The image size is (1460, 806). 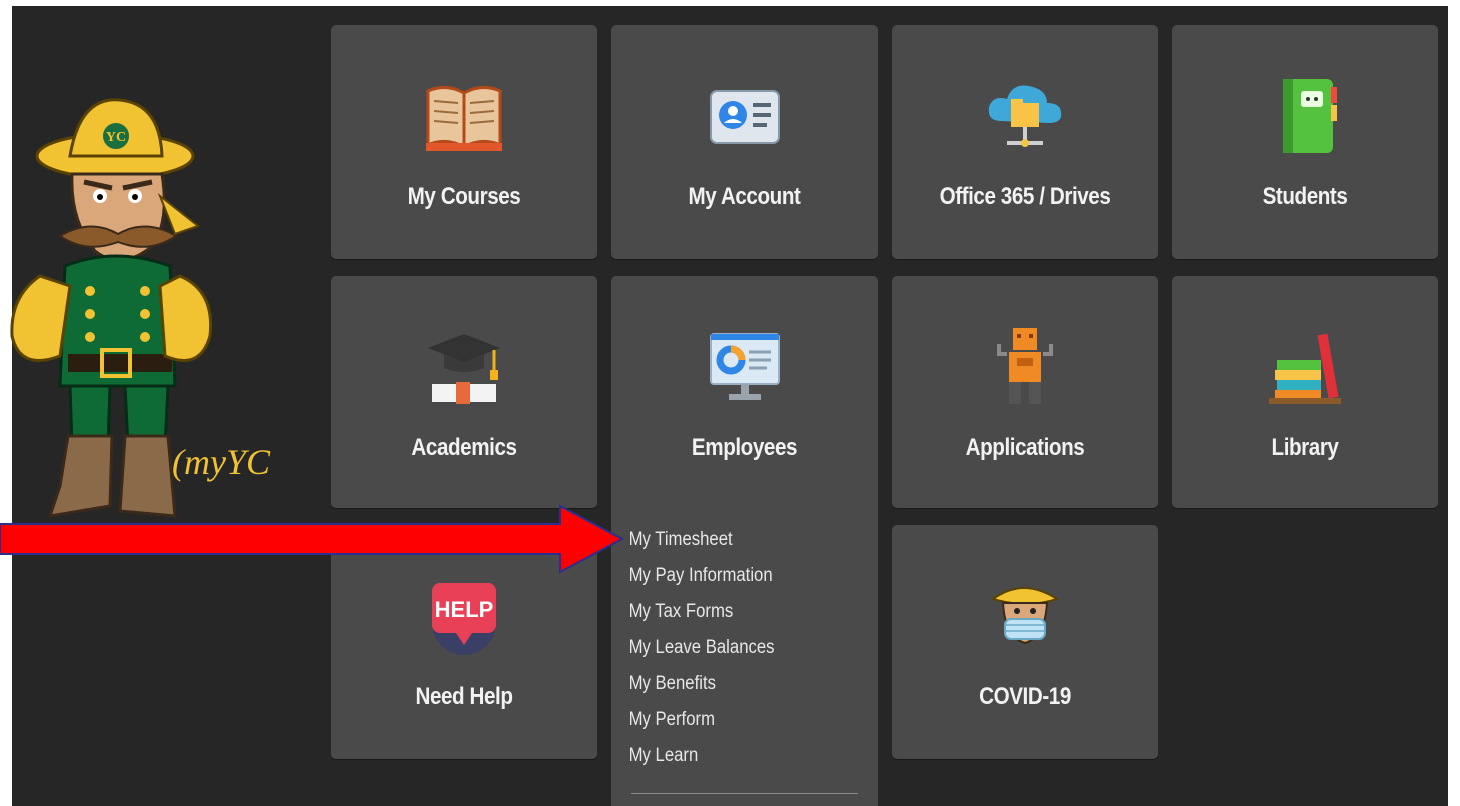 I want to click on tile-label: Office 365 / Drives, so click(x=1025, y=196).